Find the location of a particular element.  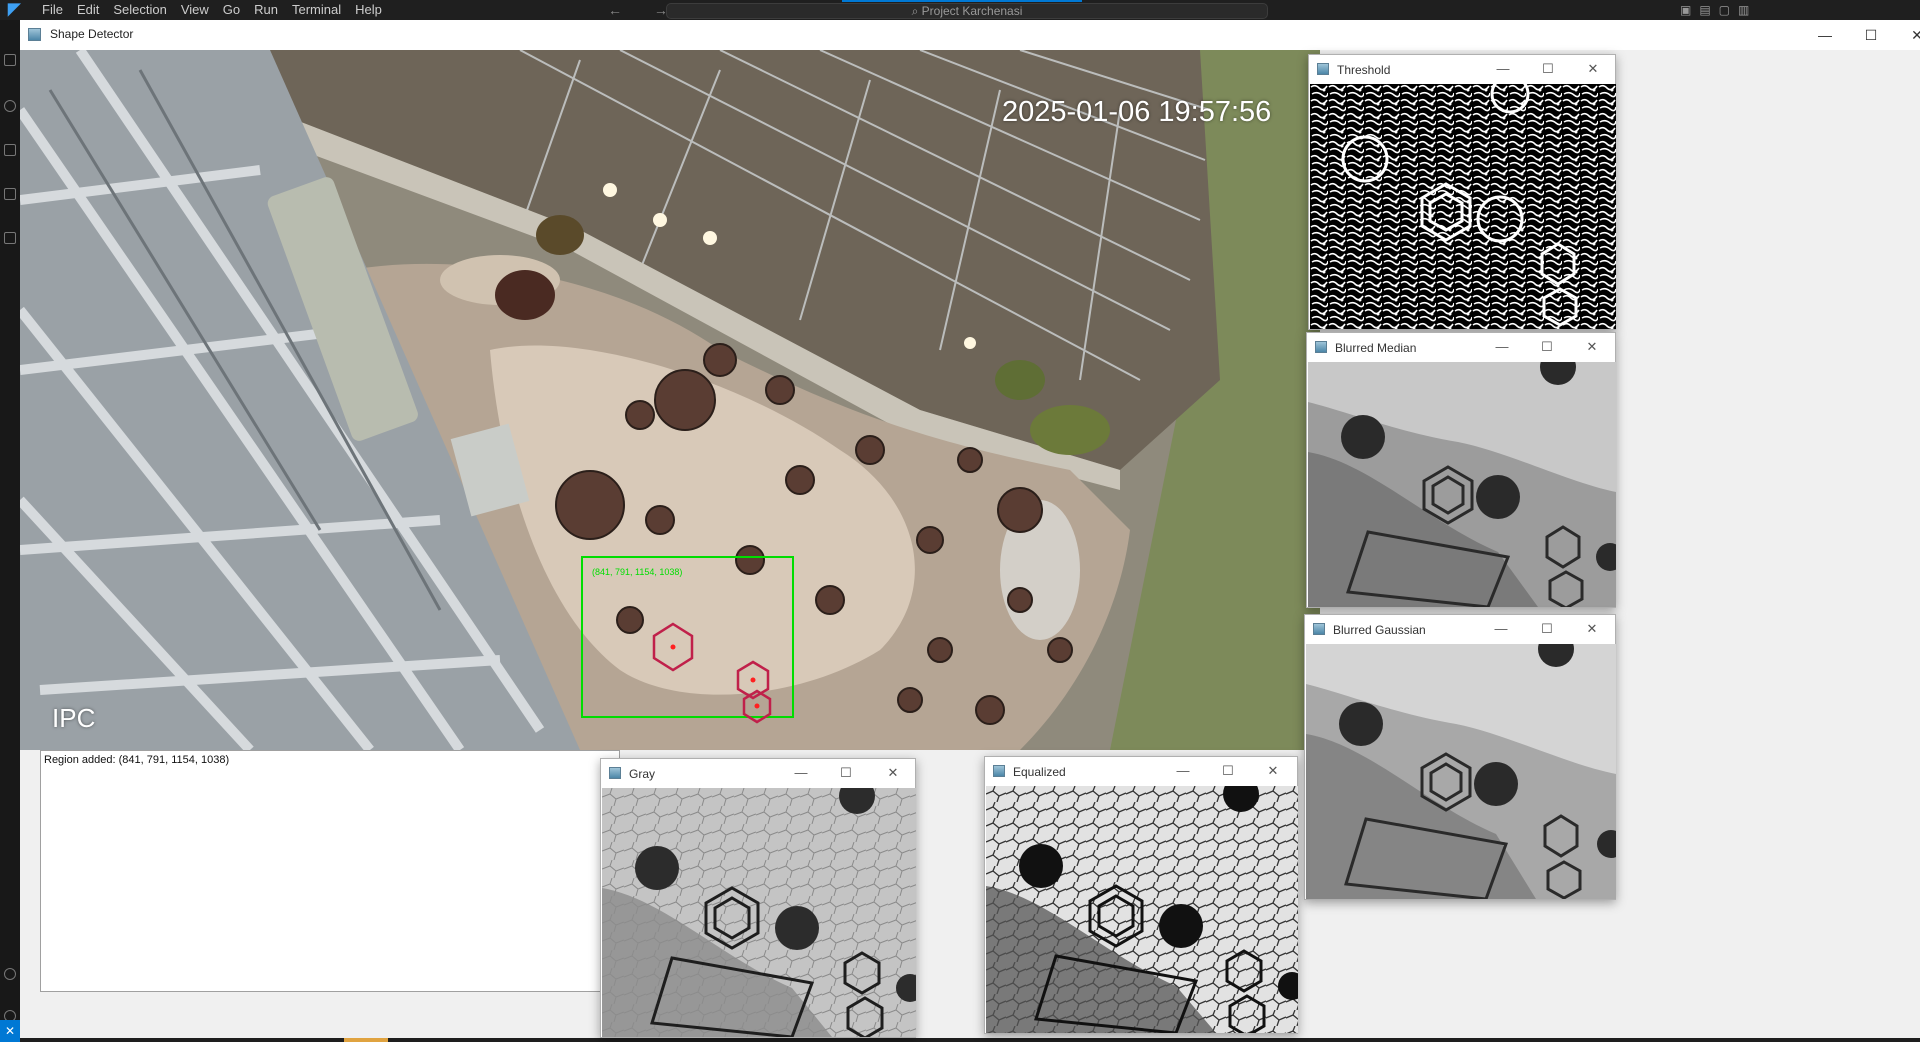

source-control-icon is located at coordinates (10, 150).